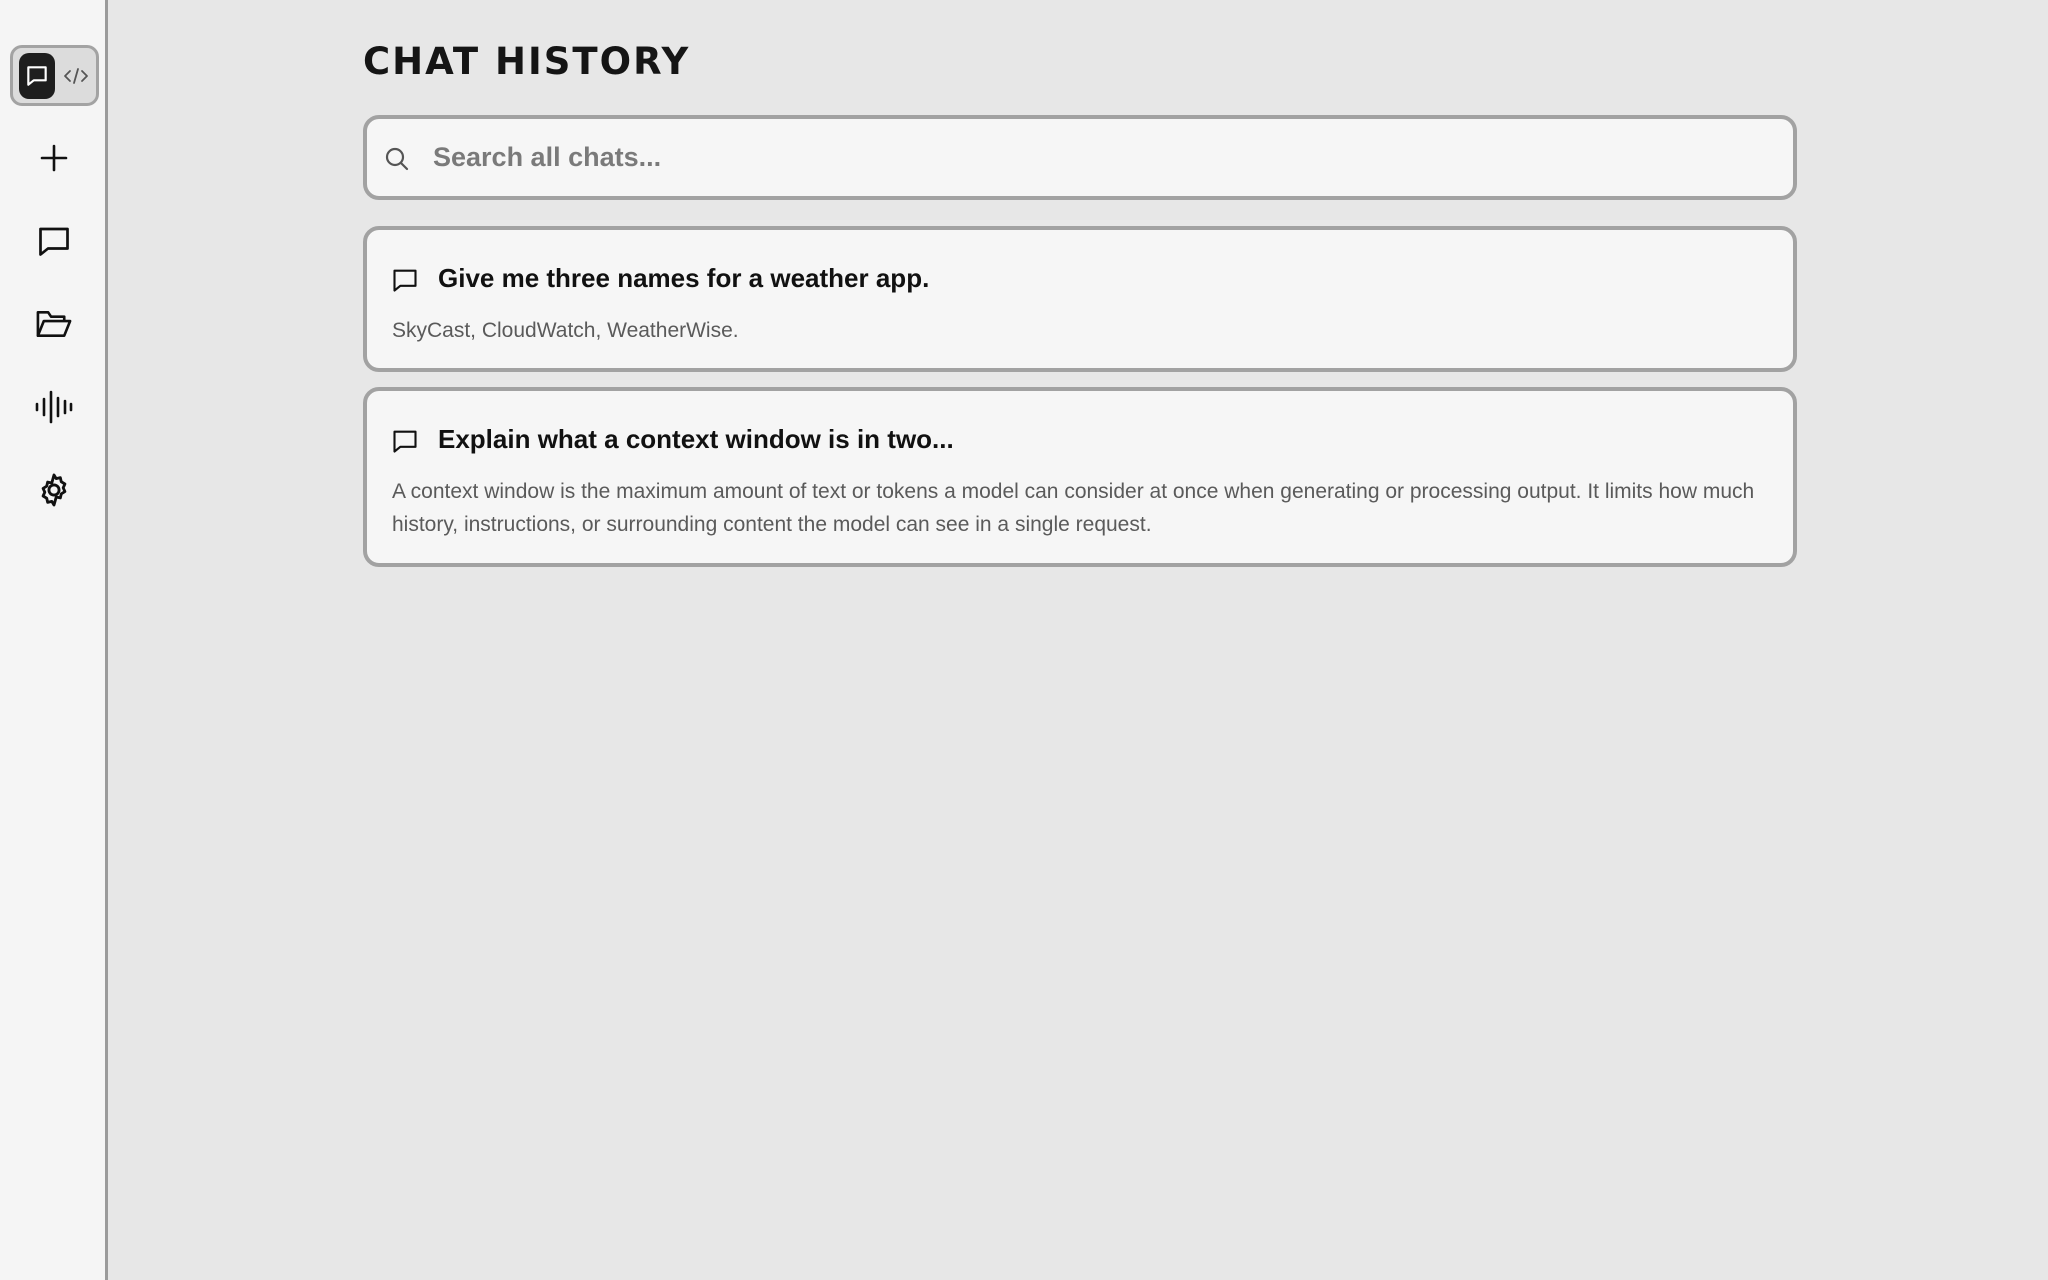 The image size is (2048, 1280). Describe the element at coordinates (684, 278) in the screenshot. I see `chat-title: Give me three names for a weather app.` at that location.